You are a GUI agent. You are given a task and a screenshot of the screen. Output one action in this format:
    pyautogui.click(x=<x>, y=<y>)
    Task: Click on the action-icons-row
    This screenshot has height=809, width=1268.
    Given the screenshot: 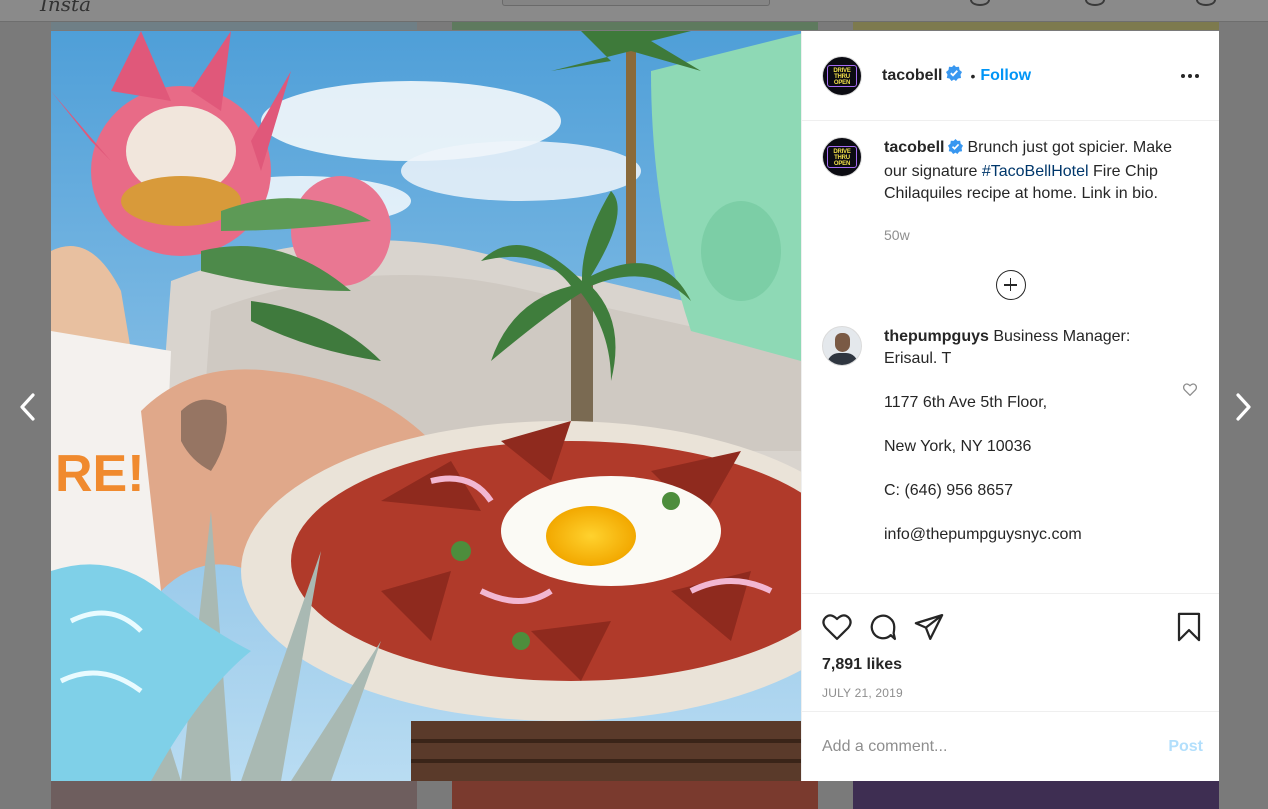 What is the action you would take?
    pyautogui.click(x=1012, y=624)
    